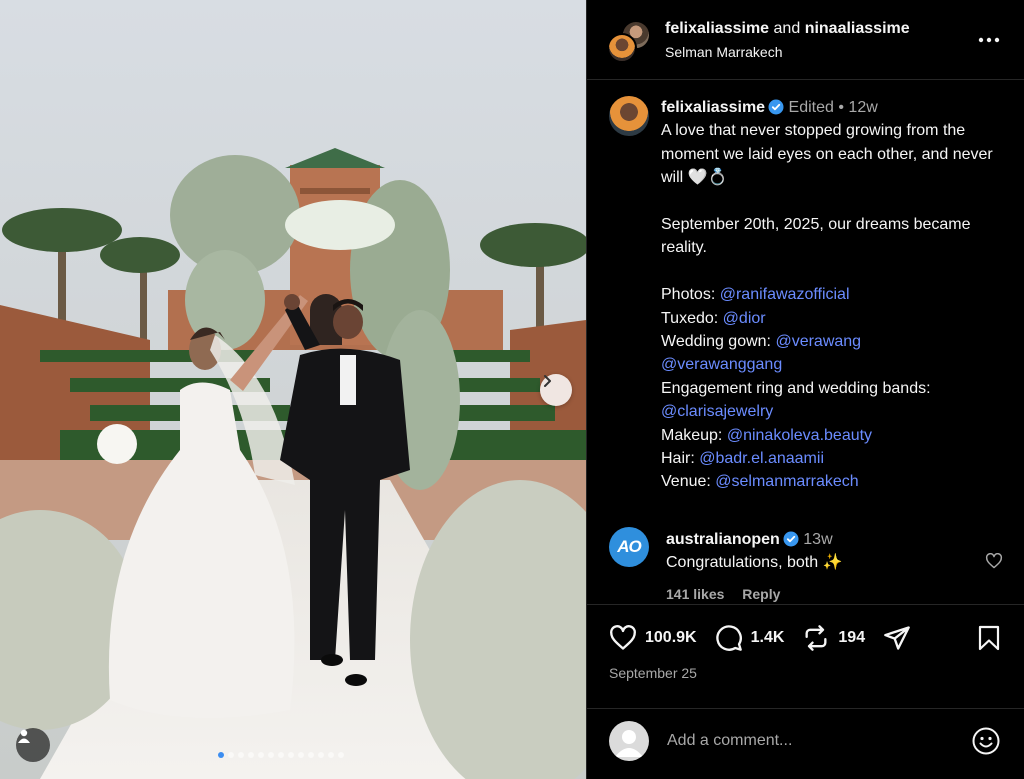 Image resolution: width=1024 pixels, height=779 pixels. What do you see at coordinates (713, 107) in the screenshot?
I see `caption-username-link: felixaliassime` at bounding box center [713, 107].